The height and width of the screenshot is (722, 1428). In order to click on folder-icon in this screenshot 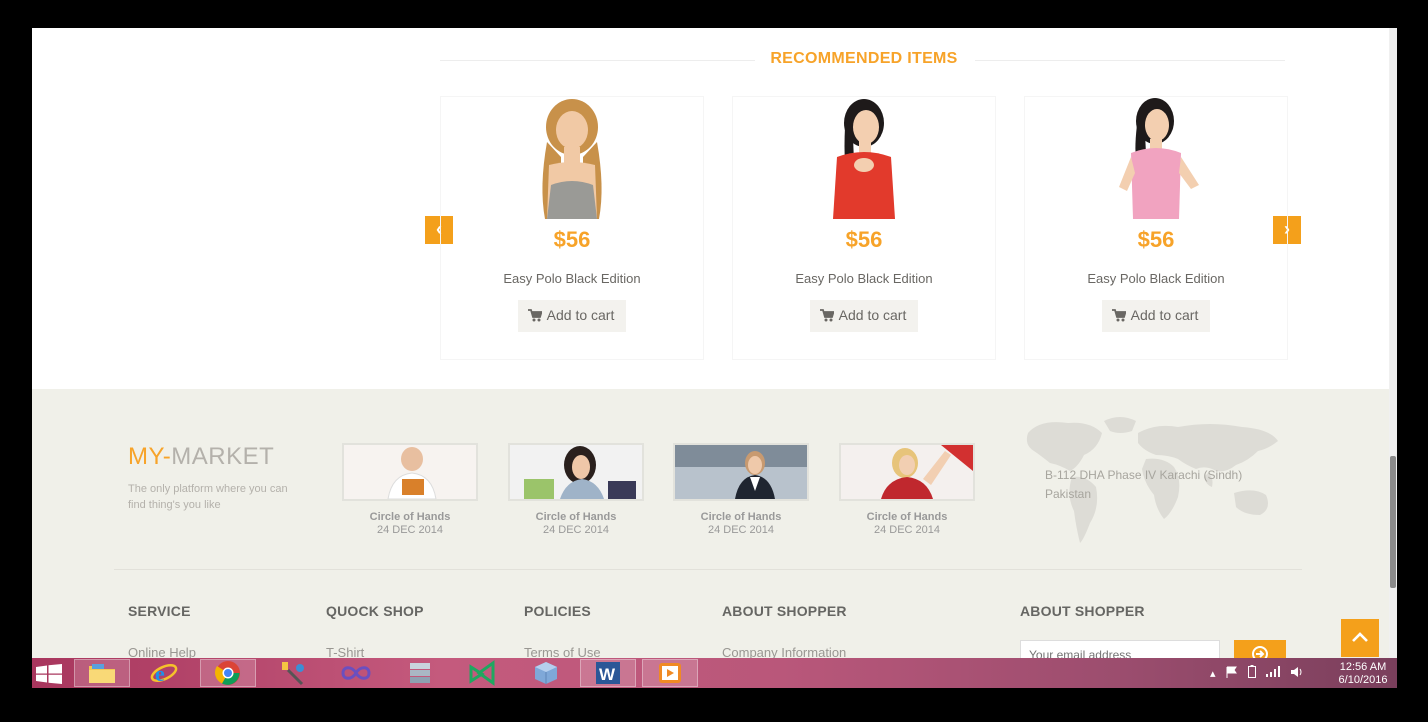, I will do `click(102, 673)`.